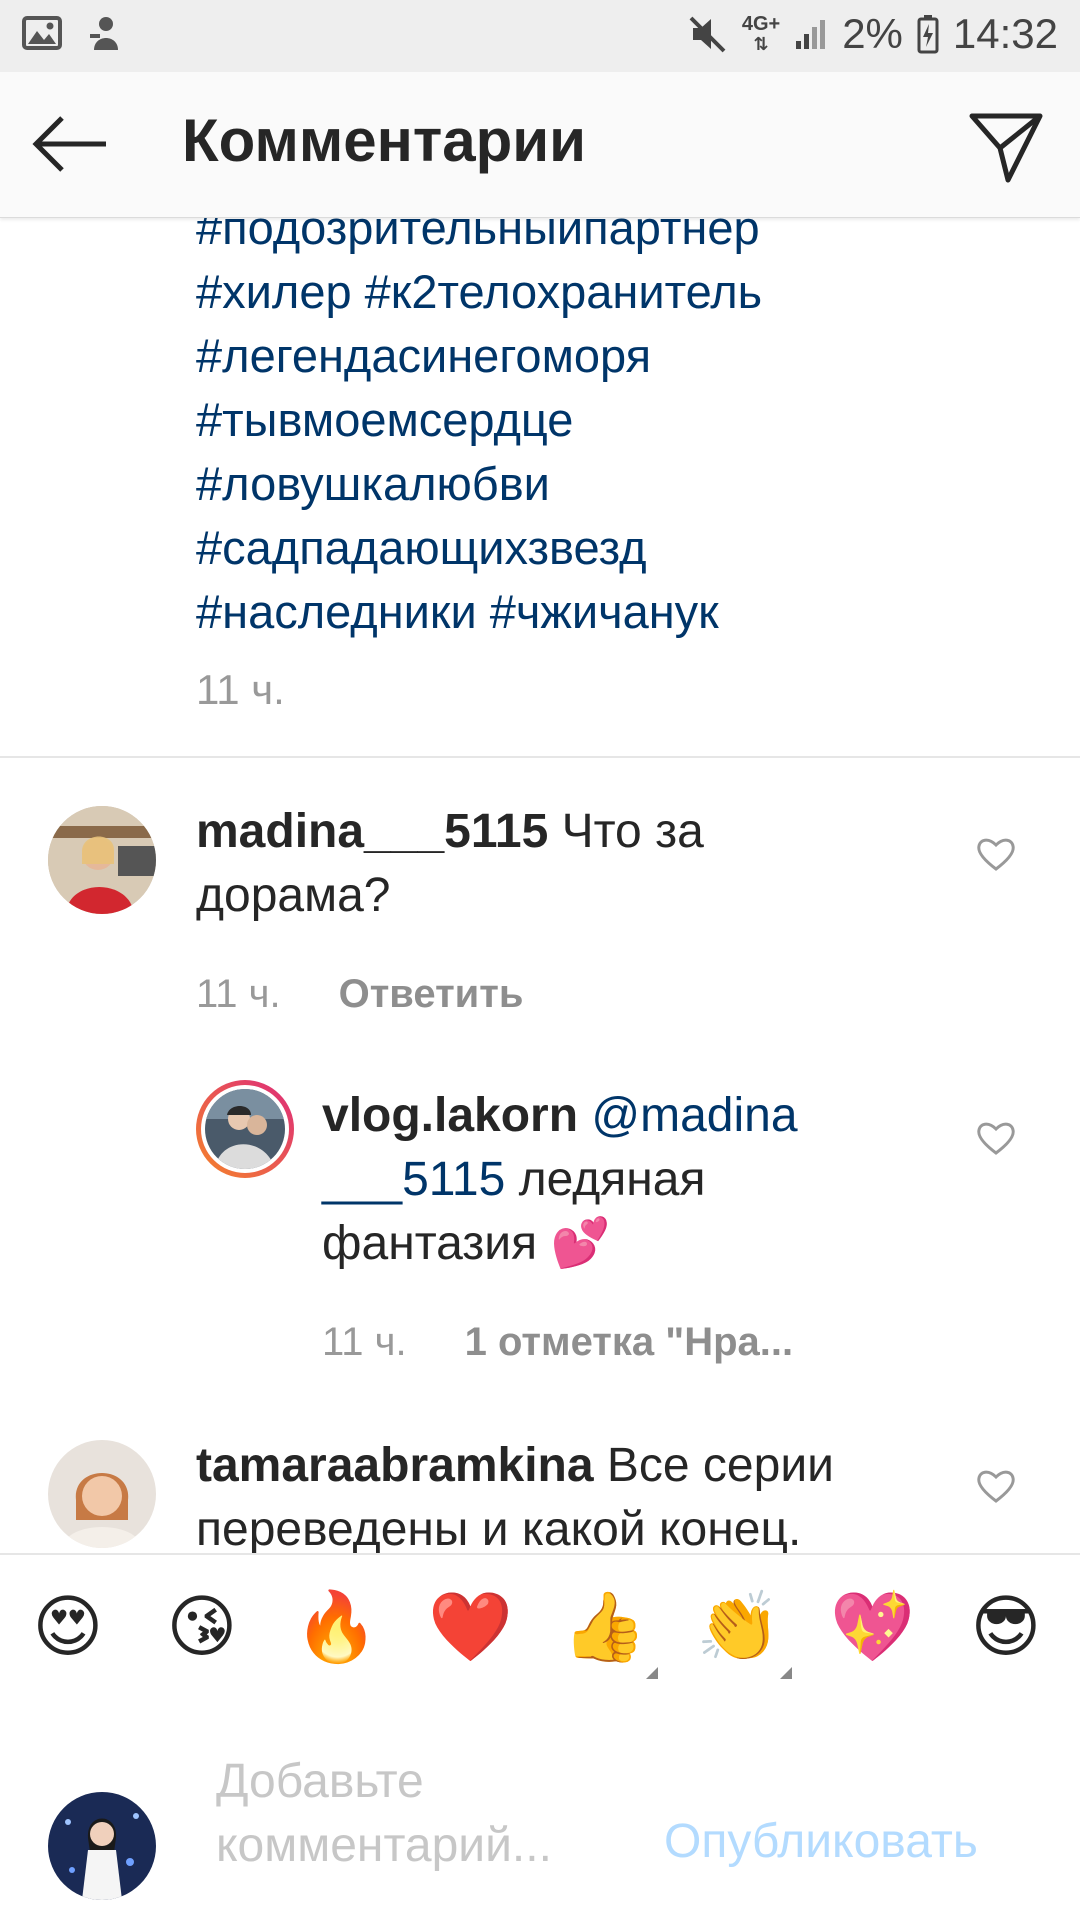  Describe the element at coordinates (479, 548) in the screenshot. I see `hashtag-line: #садпадающихзвезд` at that location.